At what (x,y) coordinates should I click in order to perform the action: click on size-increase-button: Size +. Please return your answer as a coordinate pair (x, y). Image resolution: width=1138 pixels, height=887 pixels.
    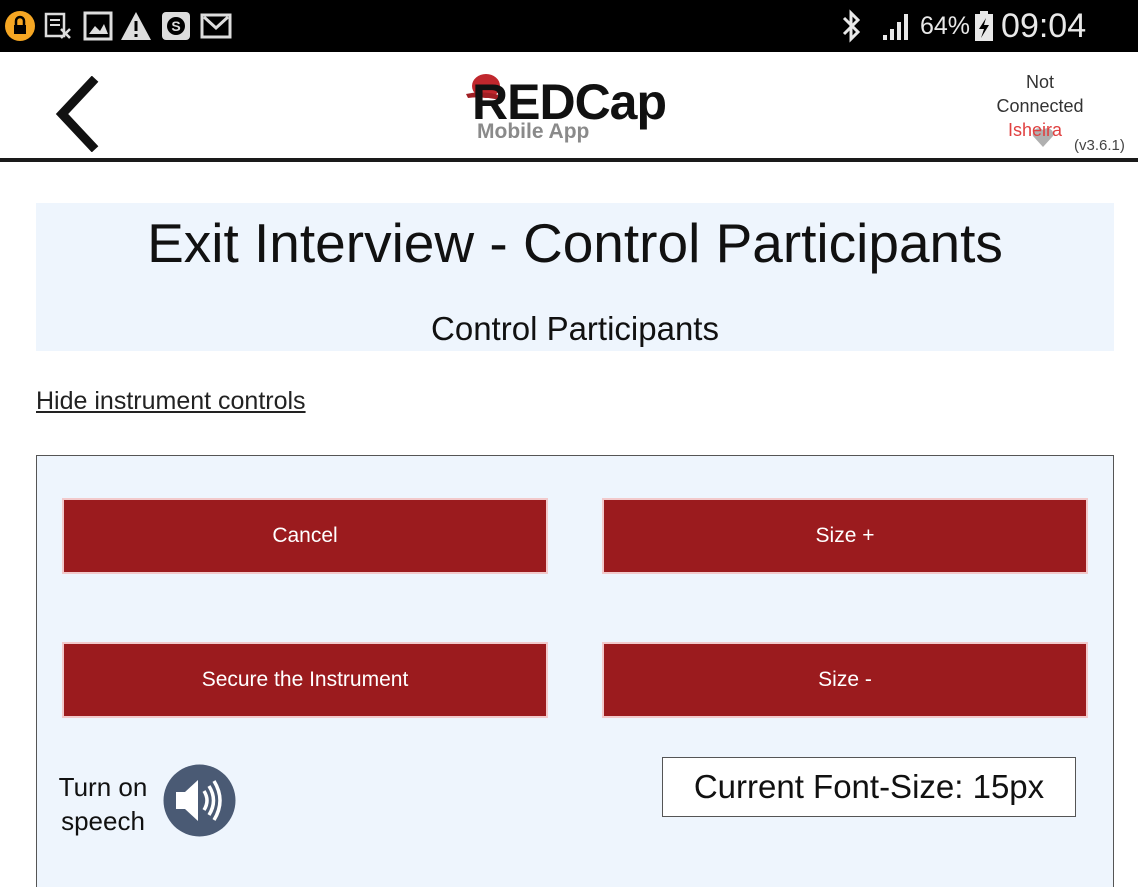
    Looking at the image, I should click on (845, 536).